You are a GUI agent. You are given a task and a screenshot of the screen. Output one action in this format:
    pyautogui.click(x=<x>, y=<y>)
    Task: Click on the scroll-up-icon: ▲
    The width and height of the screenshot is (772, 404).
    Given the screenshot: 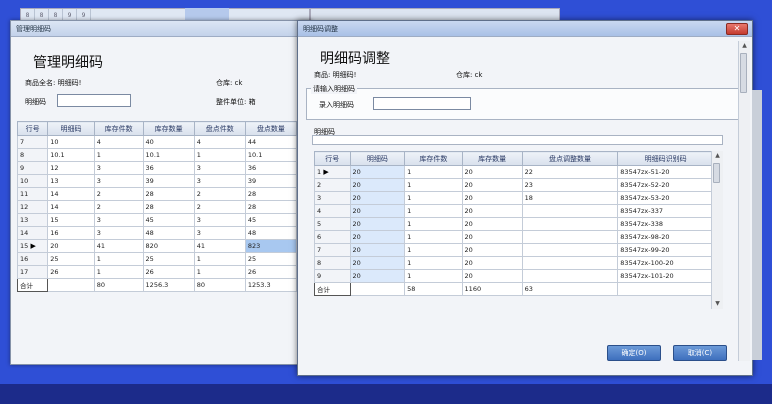 What is the action you would take?
    pyautogui.click(x=717, y=156)
    